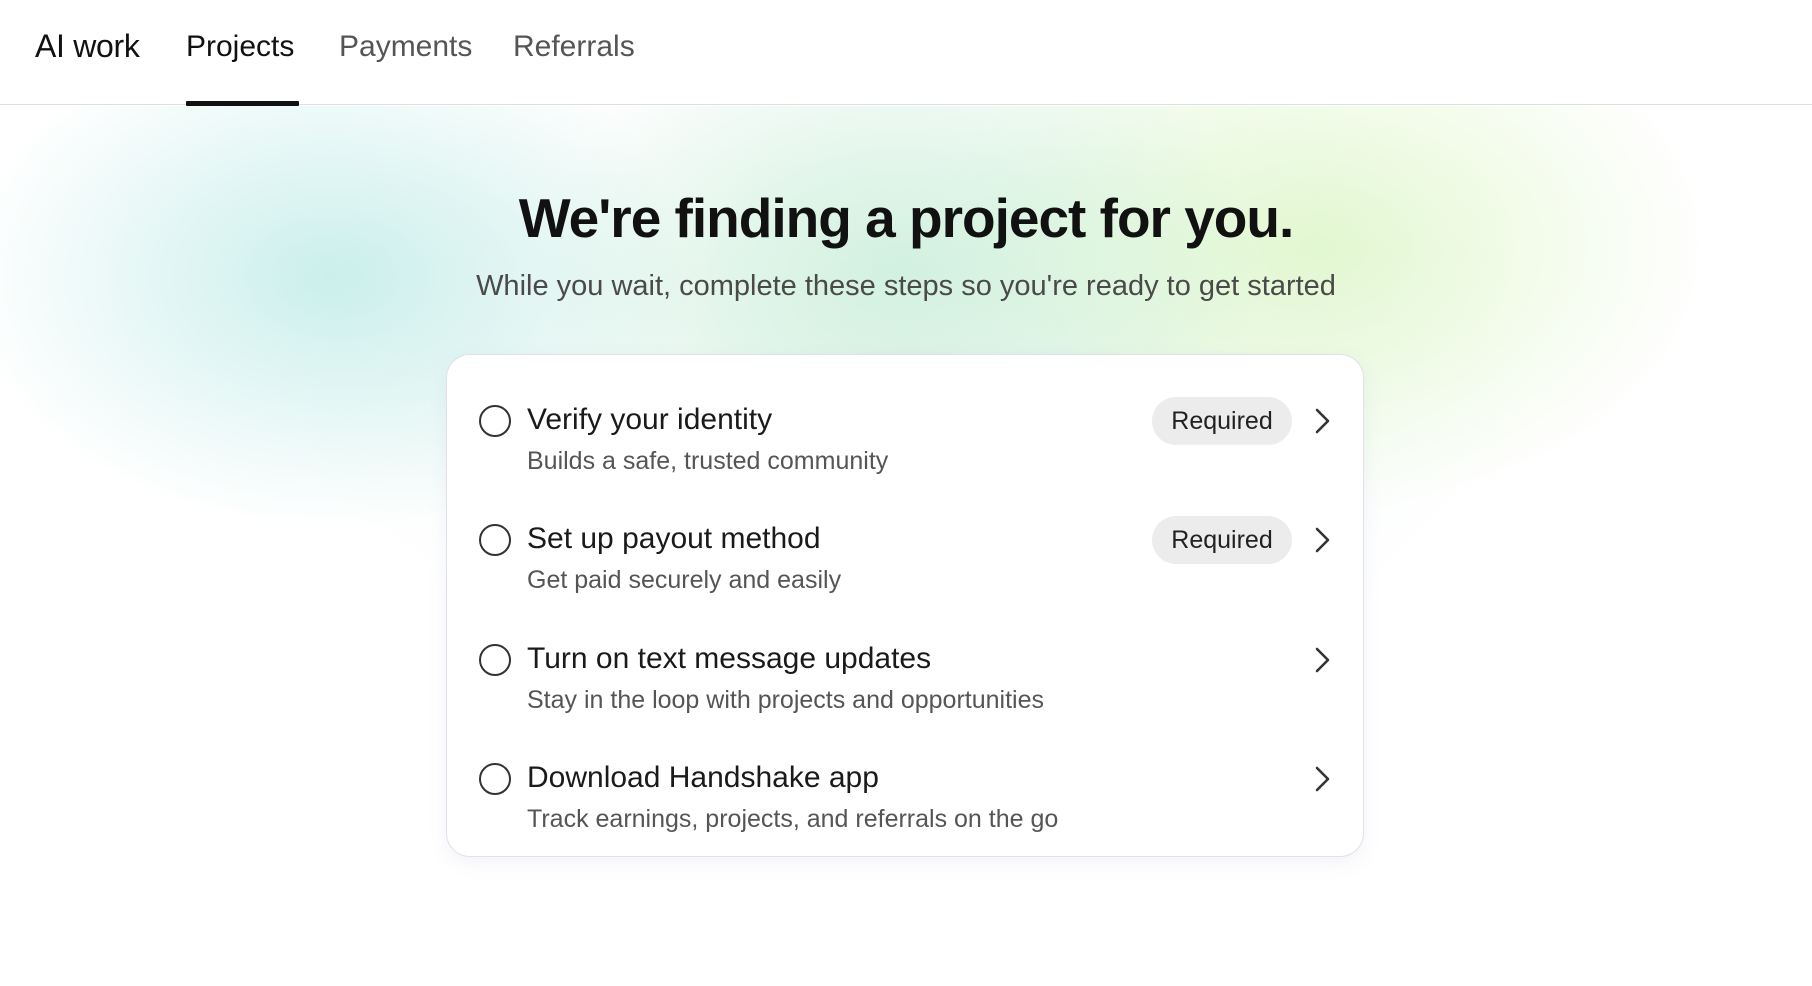 The image size is (1812, 986). Describe the element at coordinates (574, 67) in the screenshot. I see `tab-referrals: Referrals` at that location.